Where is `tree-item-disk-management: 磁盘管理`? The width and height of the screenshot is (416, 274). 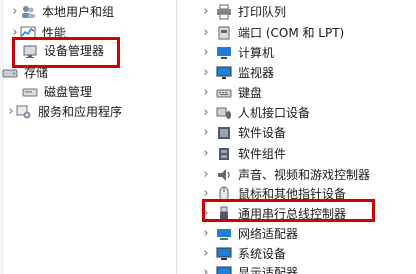
tree-item-disk-management: 磁盘管理 is located at coordinates (57, 92).